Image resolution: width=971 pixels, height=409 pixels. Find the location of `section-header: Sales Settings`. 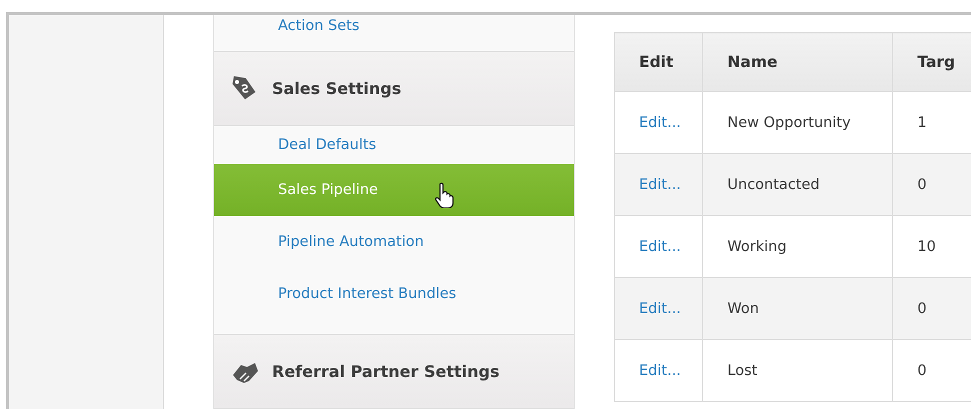

section-header: Sales Settings is located at coordinates (394, 89).